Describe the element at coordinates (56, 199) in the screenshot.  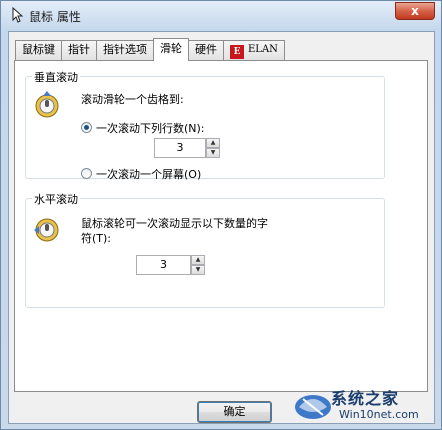
I see `group-label: 水平滚动` at that location.